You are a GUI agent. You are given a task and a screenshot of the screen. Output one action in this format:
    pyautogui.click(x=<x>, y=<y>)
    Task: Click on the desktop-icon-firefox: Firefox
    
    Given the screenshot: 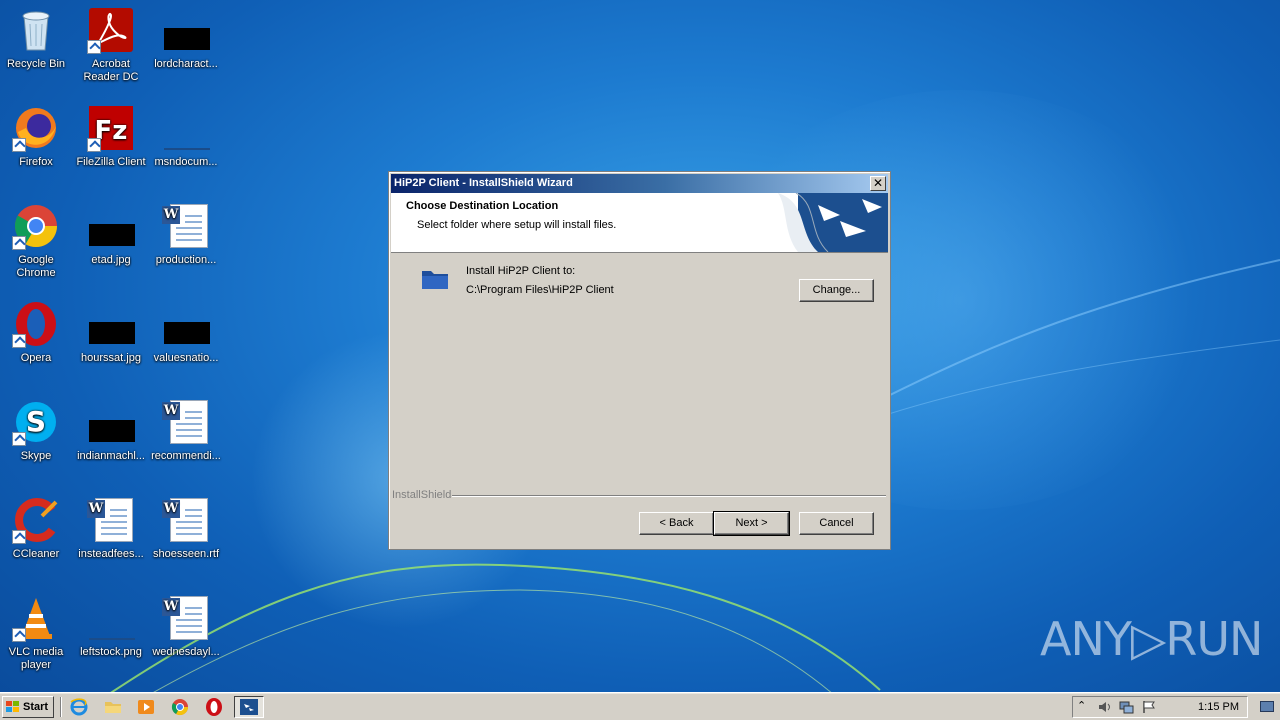 What is the action you would take?
    pyautogui.click(x=37, y=136)
    